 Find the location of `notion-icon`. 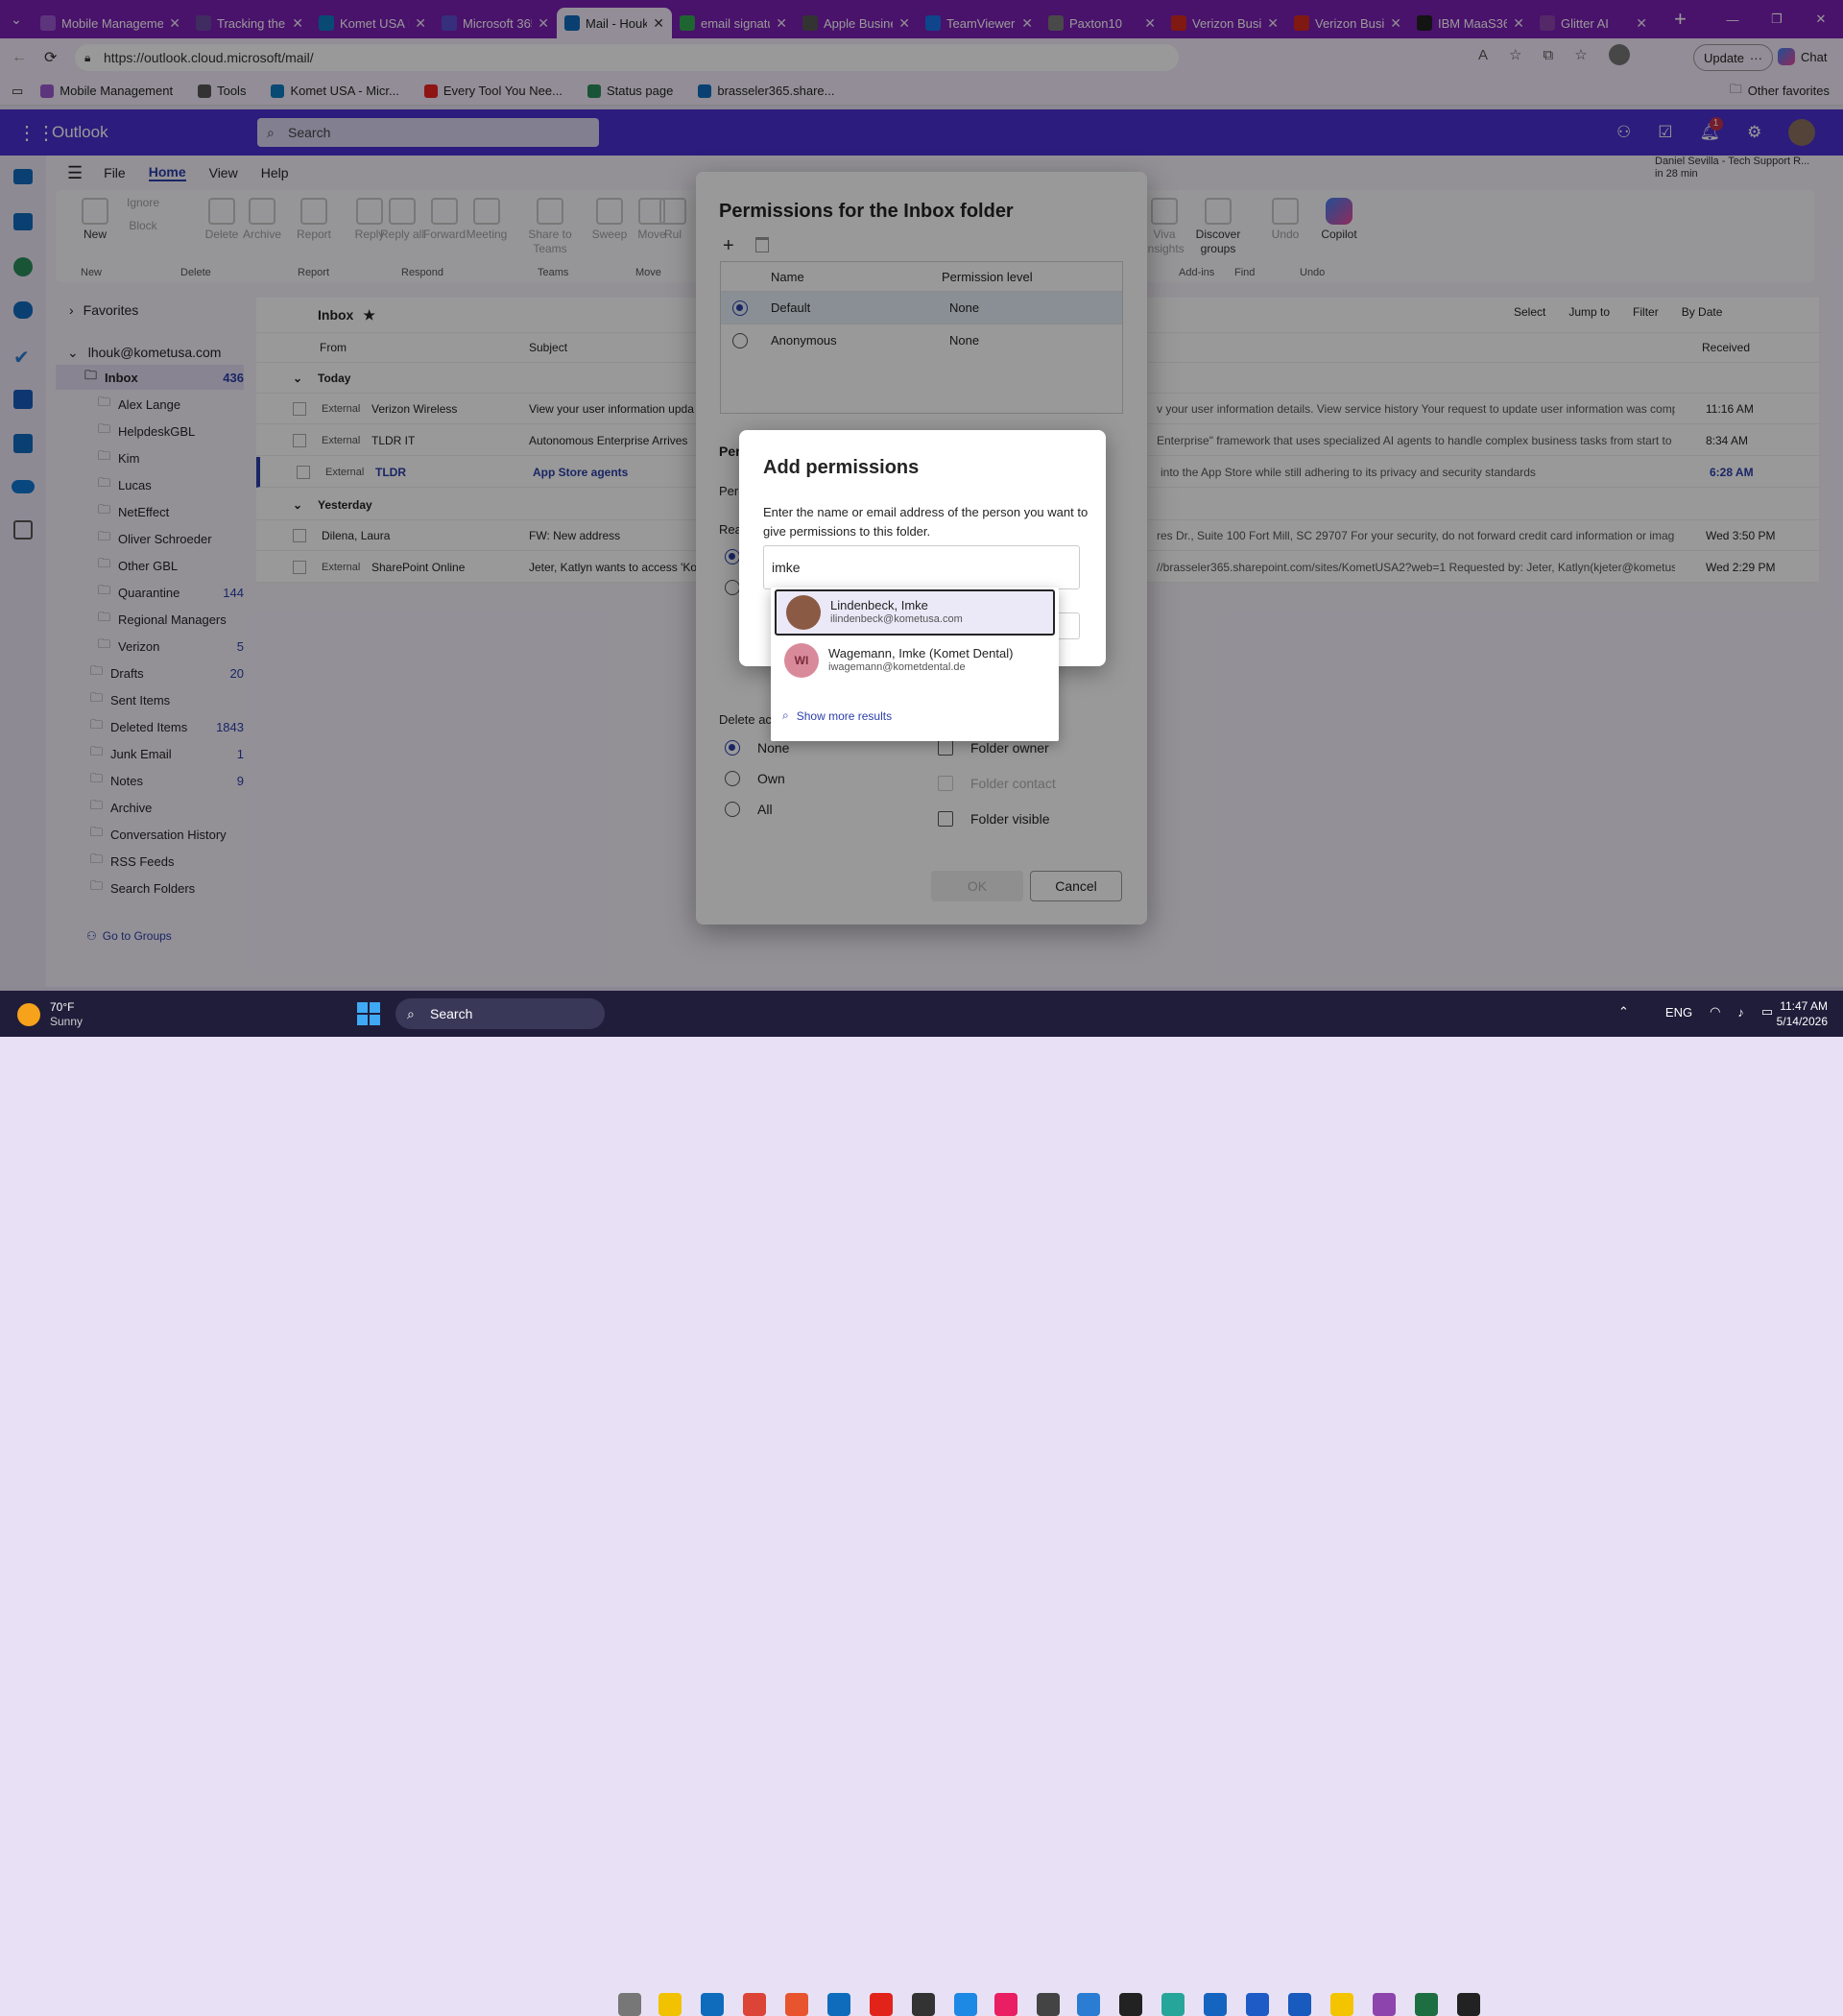

notion-icon is located at coordinates (1130, 2004).